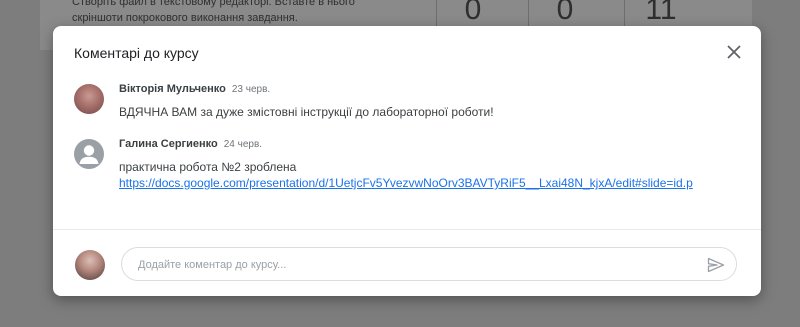 This screenshot has width=800, height=327. Describe the element at coordinates (243, 144) in the screenshot. I see `comment-date: 24 черв.` at that location.